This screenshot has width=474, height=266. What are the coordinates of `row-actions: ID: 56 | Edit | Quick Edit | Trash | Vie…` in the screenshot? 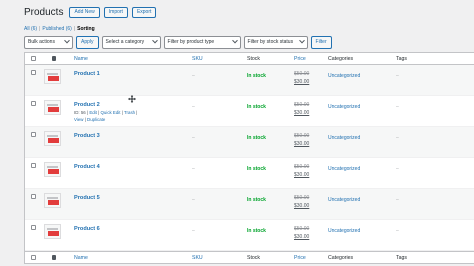 It's located at (106, 116).